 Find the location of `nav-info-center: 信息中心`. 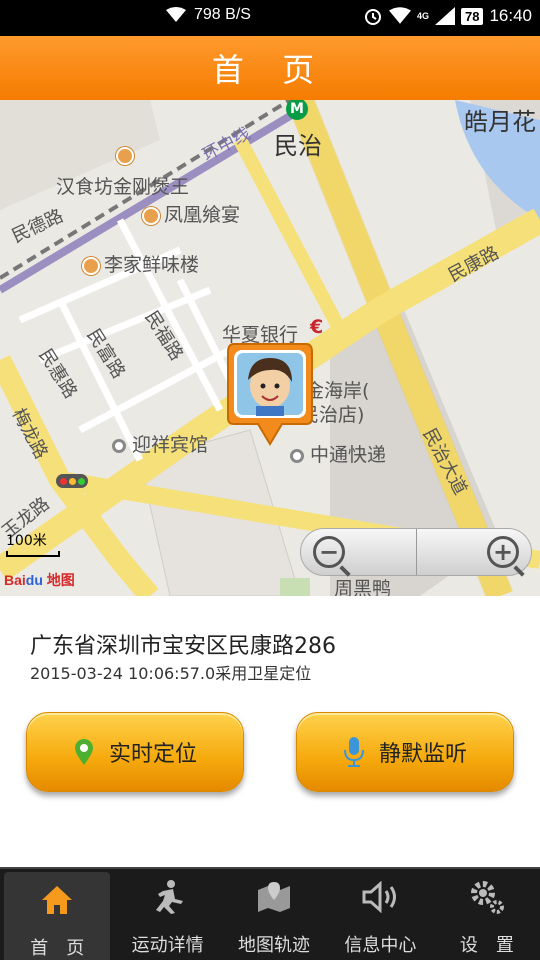

nav-info-center: 信息中心 is located at coordinates (380, 914).